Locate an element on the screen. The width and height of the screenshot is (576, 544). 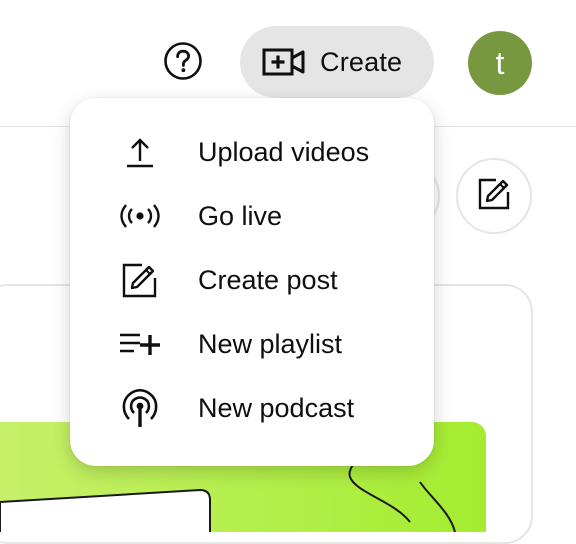
menu-item-label: New podcast is located at coordinates (276, 407).